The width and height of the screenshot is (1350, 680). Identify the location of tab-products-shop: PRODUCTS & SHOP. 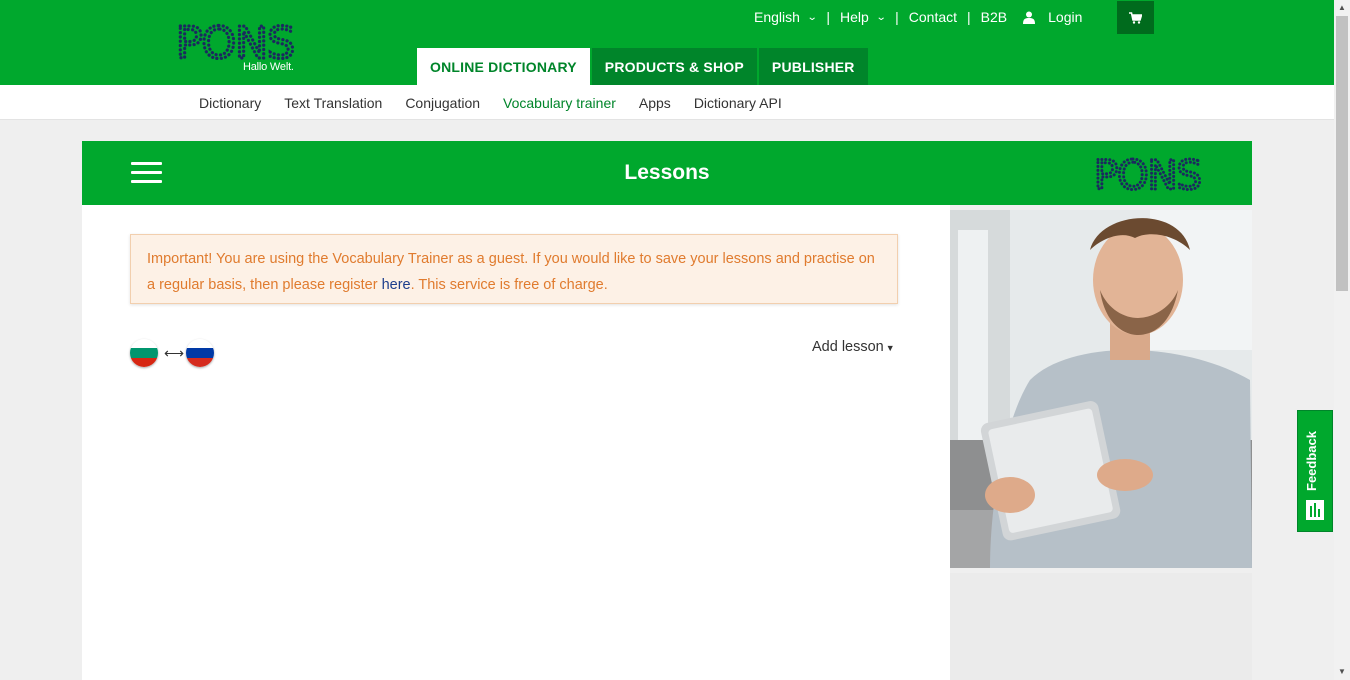
(674, 66).